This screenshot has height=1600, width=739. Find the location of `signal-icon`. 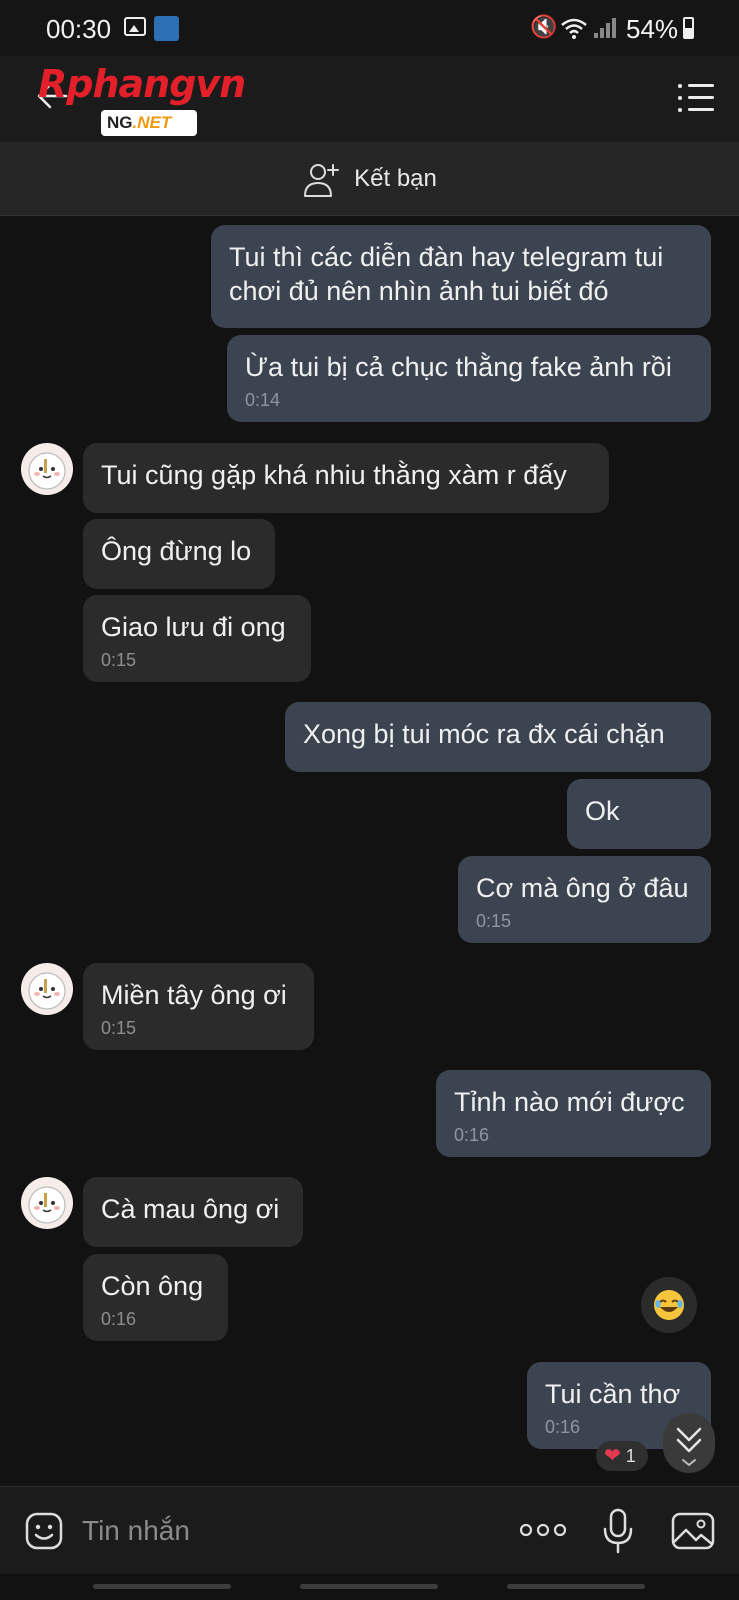

signal-icon is located at coordinates (605, 28).